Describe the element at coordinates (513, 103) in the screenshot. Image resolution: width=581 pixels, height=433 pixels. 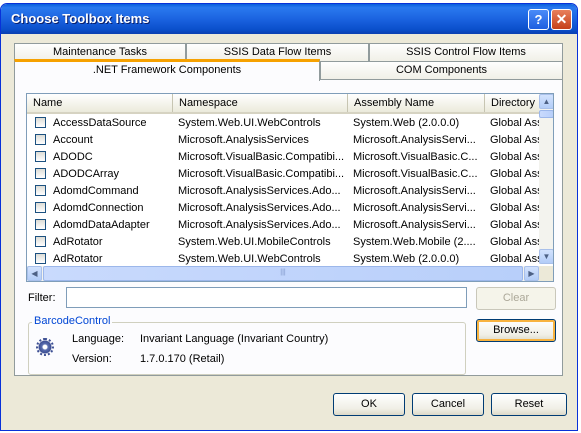
I see `column-header-directory: Directory` at that location.